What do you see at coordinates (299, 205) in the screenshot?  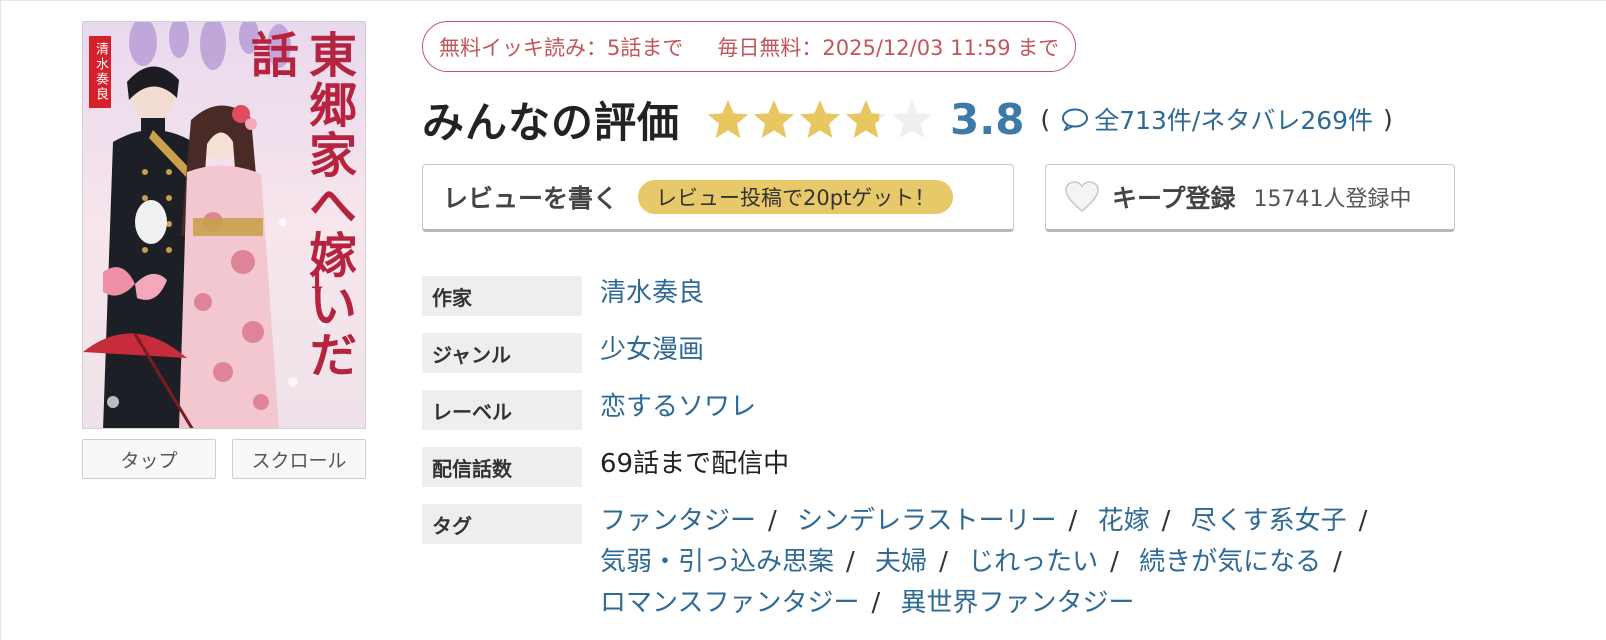 I see `cover-title-text: 東郷家へ嫁いだ話` at bounding box center [299, 205].